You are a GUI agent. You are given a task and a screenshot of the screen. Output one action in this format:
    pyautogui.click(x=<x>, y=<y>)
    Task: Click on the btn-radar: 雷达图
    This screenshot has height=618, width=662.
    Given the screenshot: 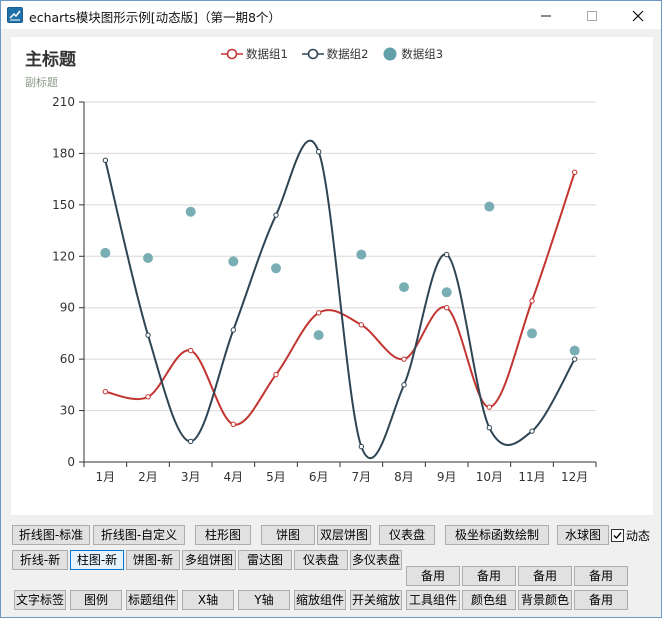 What is the action you would take?
    pyautogui.click(x=265, y=560)
    